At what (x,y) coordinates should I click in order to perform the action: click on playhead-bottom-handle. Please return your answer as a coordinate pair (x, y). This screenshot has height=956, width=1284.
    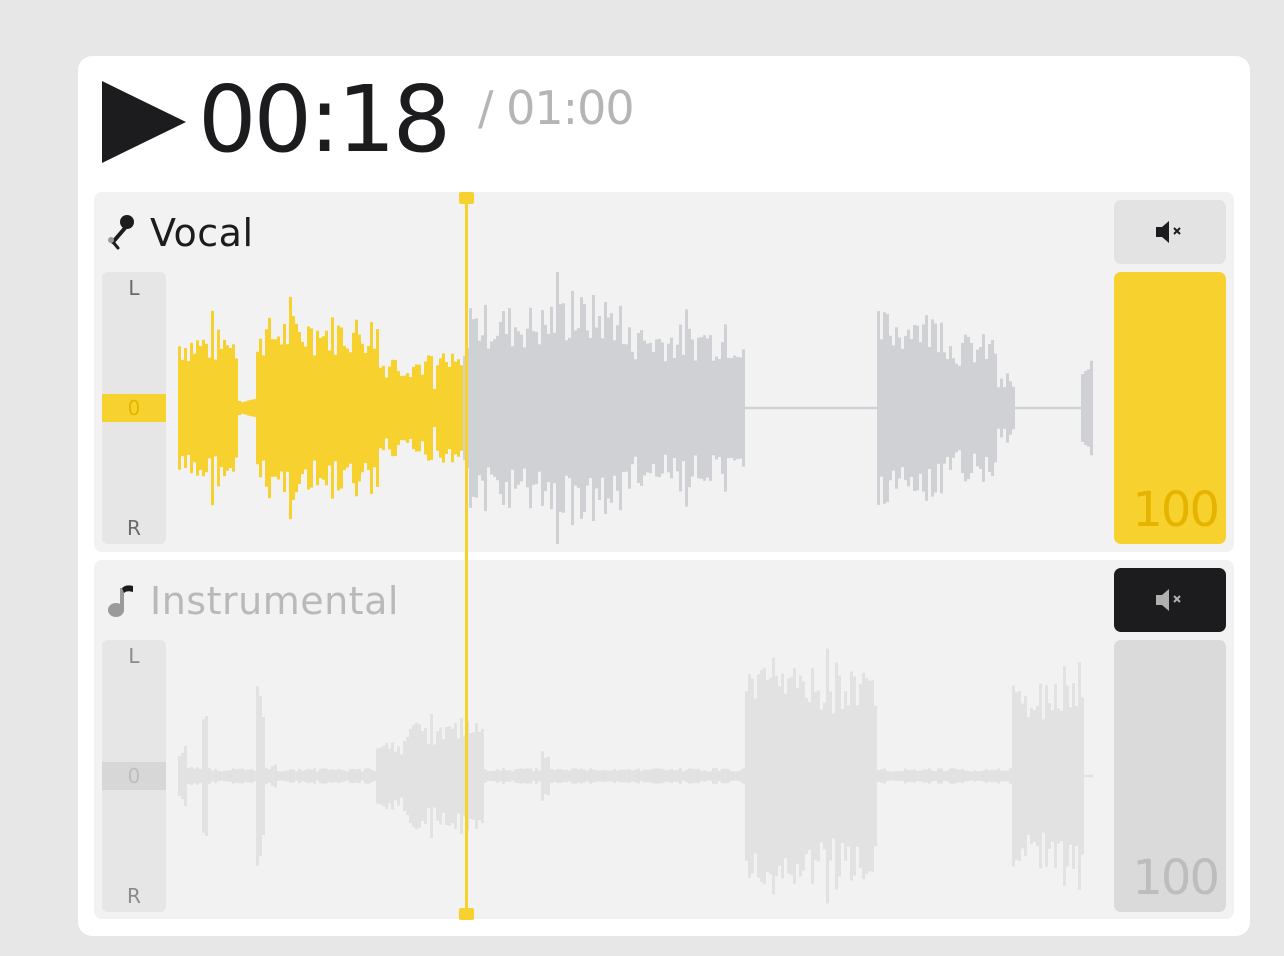
    Looking at the image, I should click on (466, 914).